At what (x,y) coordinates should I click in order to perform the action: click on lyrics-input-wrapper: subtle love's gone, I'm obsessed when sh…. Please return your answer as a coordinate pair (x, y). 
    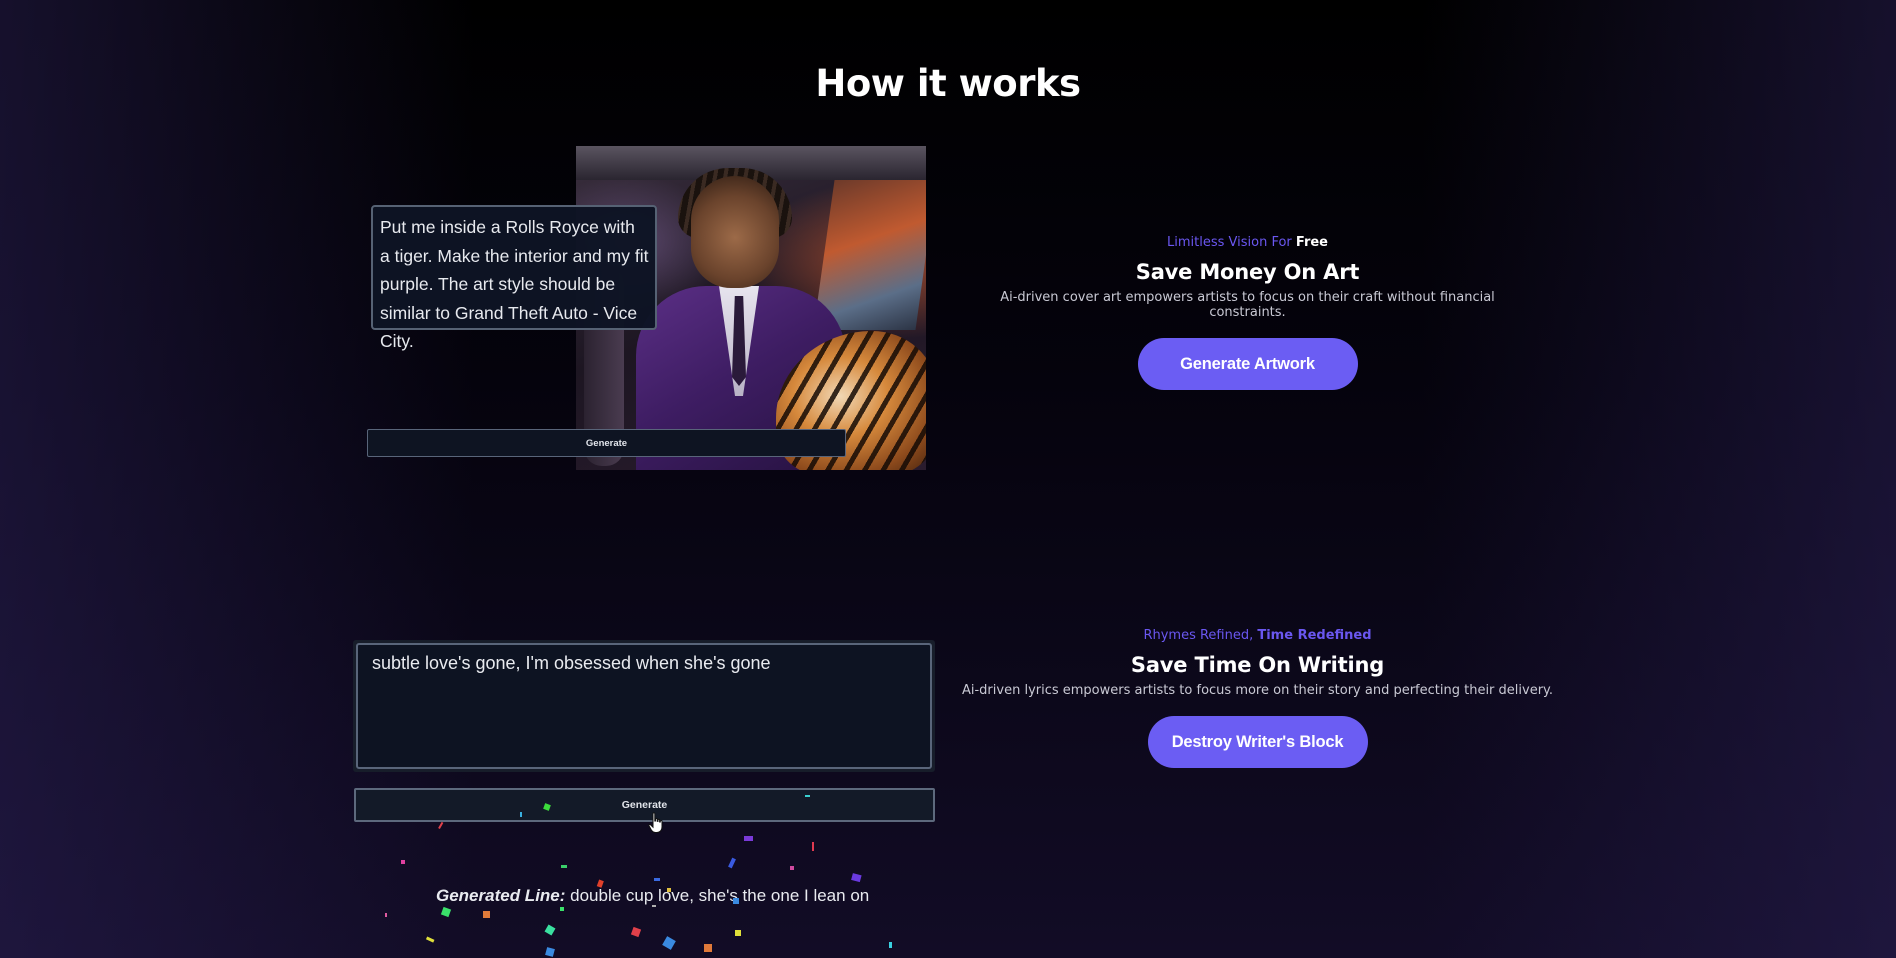
    Looking at the image, I should click on (644, 706).